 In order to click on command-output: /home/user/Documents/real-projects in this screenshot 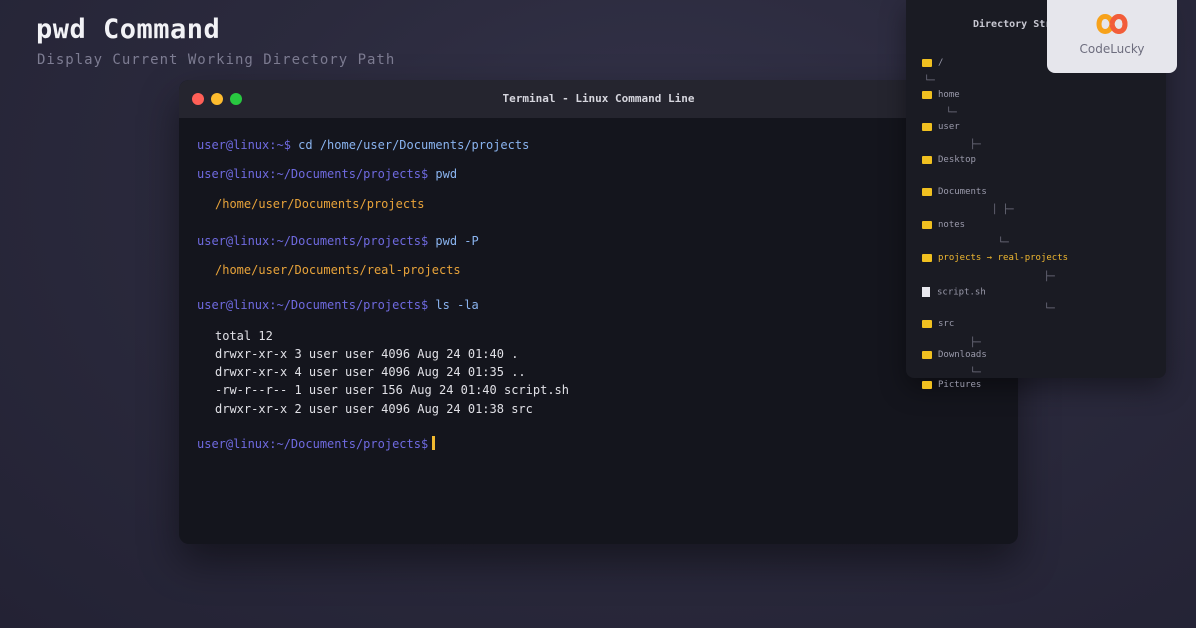, I will do `click(338, 270)`.